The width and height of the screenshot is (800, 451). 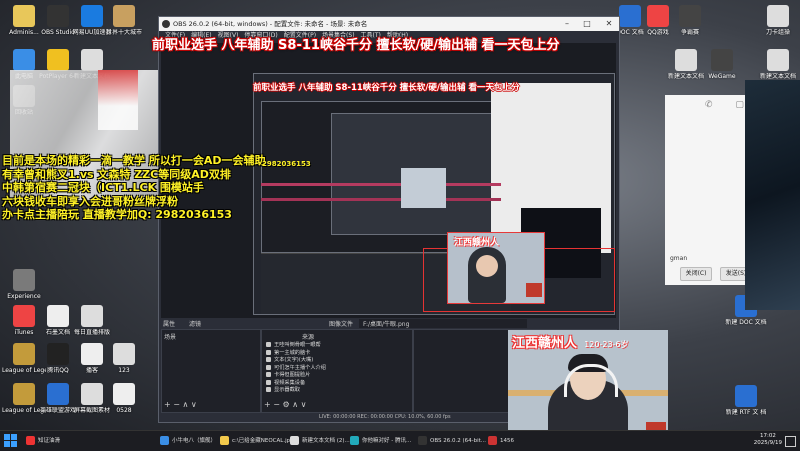 What do you see at coordinates (423, 188) in the screenshot?
I see `nested-webcam` at bounding box center [423, 188].